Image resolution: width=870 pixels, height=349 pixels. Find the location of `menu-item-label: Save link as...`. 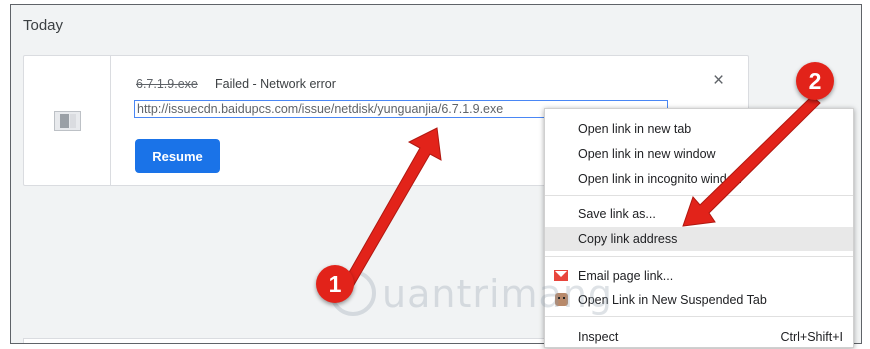

menu-item-label: Save link as... is located at coordinates (617, 214).